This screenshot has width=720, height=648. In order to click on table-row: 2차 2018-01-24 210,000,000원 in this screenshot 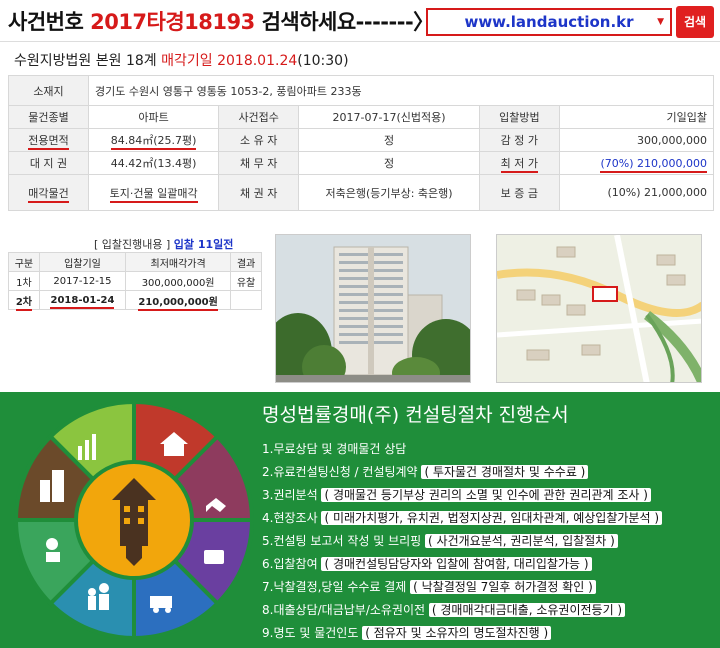, I will do `click(135, 300)`.